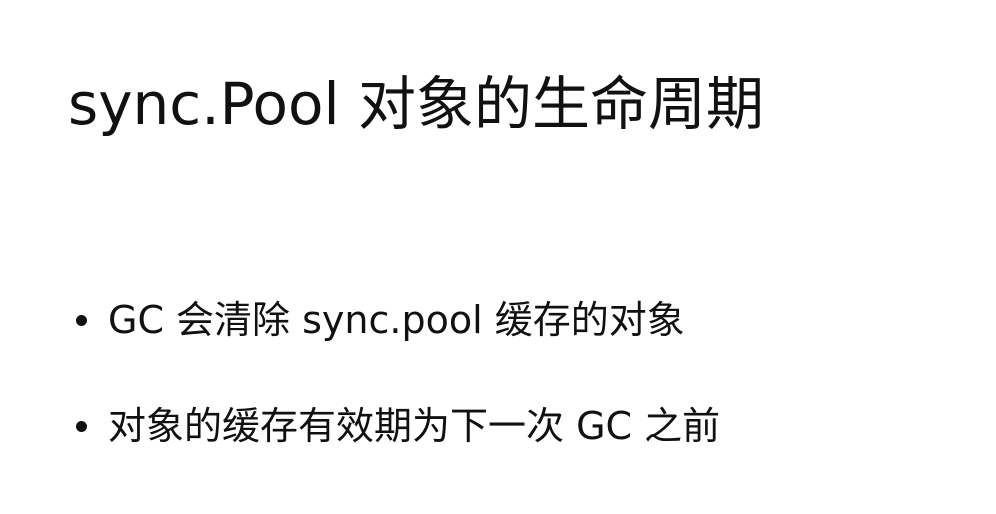  What do you see at coordinates (414, 426) in the screenshot?
I see `bullet-text: 对象的缓存有效期为下一次 GC 之前` at bounding box center [414, 426].